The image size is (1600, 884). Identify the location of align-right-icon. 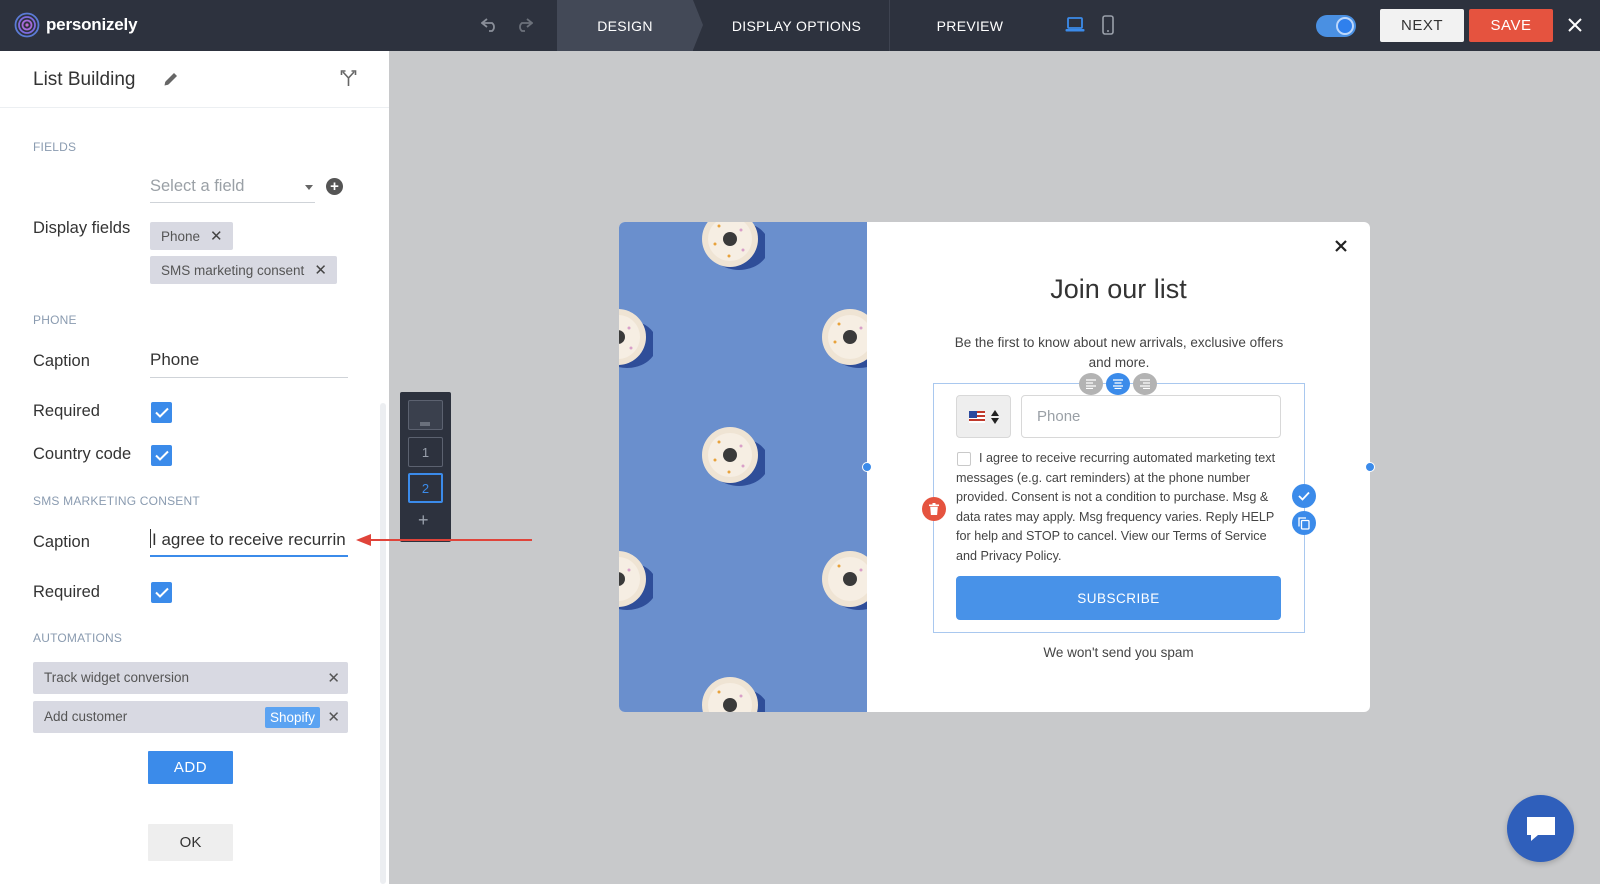
(1145, 384).